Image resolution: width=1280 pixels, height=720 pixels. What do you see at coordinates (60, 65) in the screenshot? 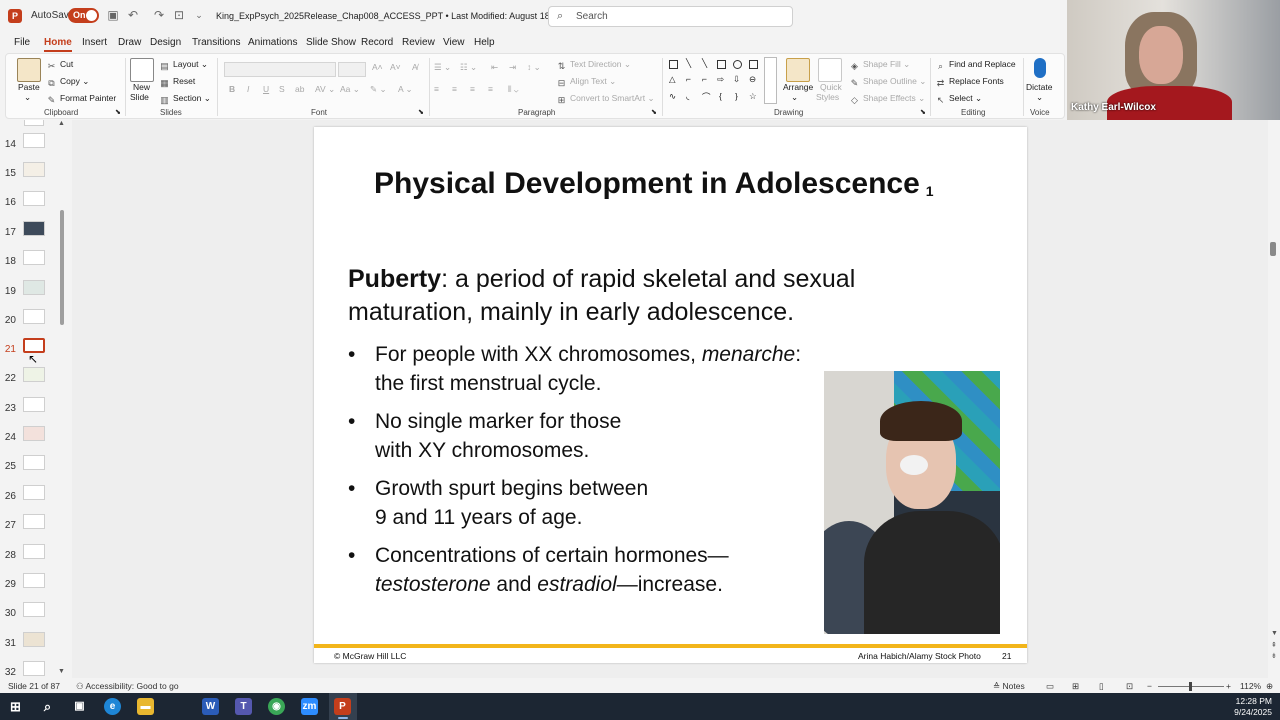
I see `cut-button: ✂ Cut` at bounding box center [60, 65].